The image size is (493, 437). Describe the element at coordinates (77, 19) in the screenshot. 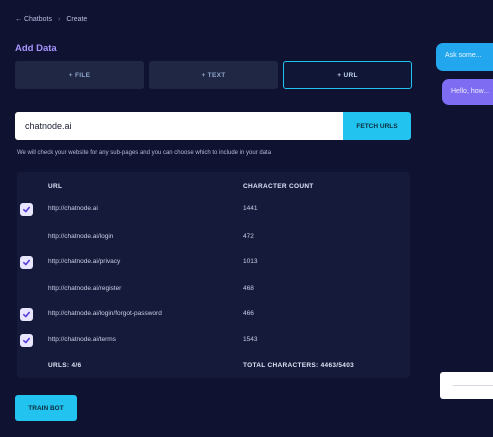

I see `breadcrumb-current: Create` at that location.